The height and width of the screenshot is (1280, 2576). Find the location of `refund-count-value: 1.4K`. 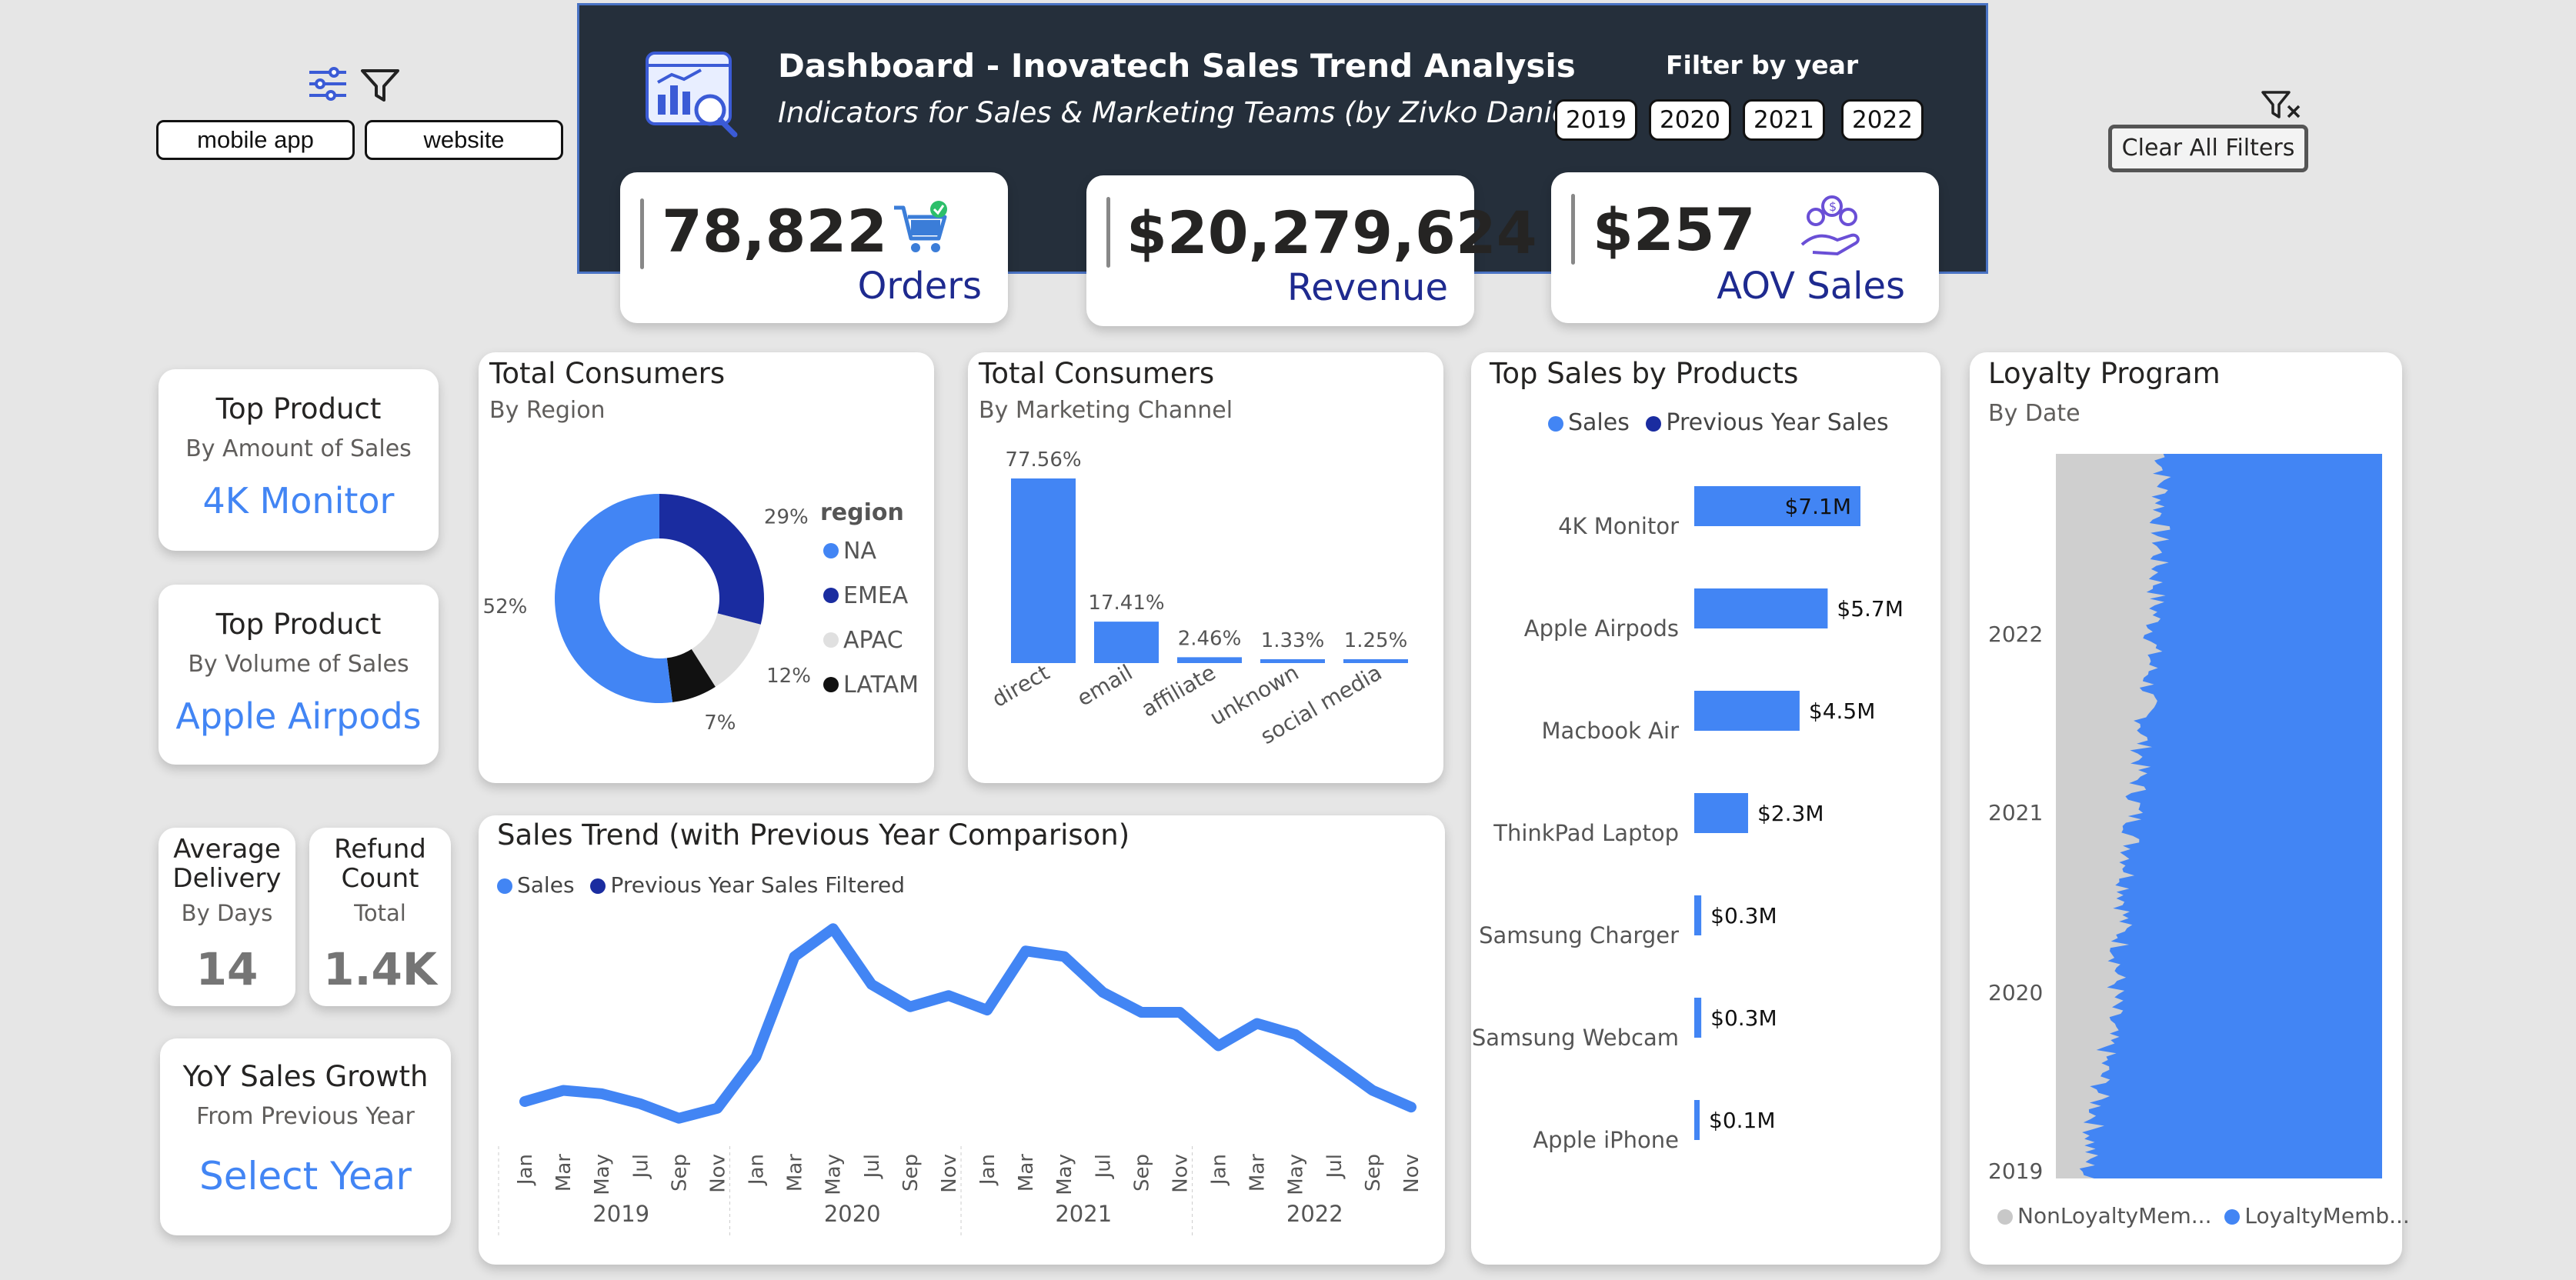

refund-count-value: 1.4K is located at coordinates (380, 969).